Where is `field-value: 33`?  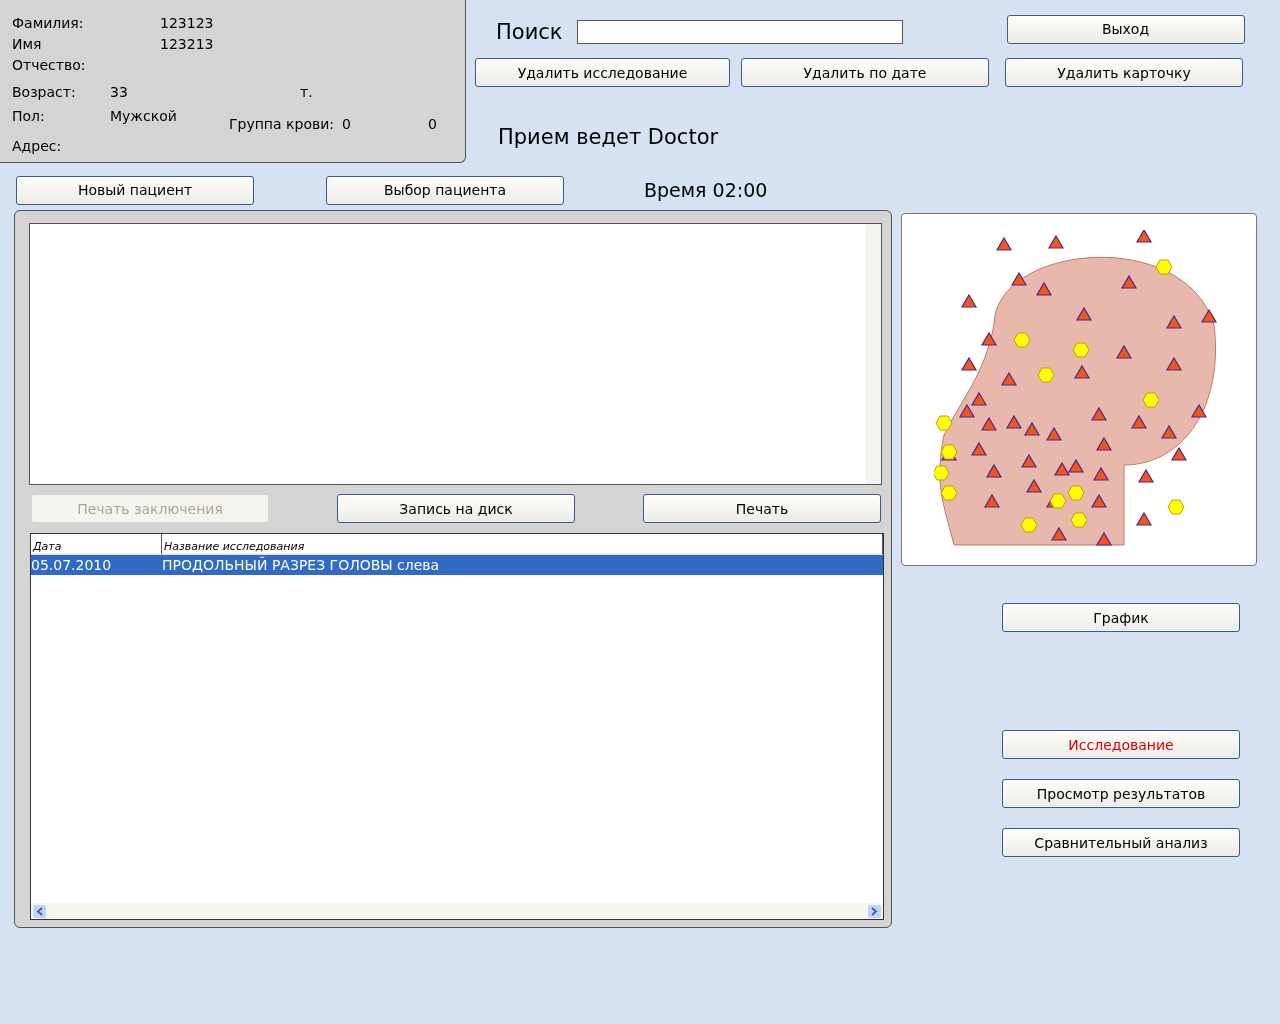
field-value: 33 is located at coordinates (119, 91).